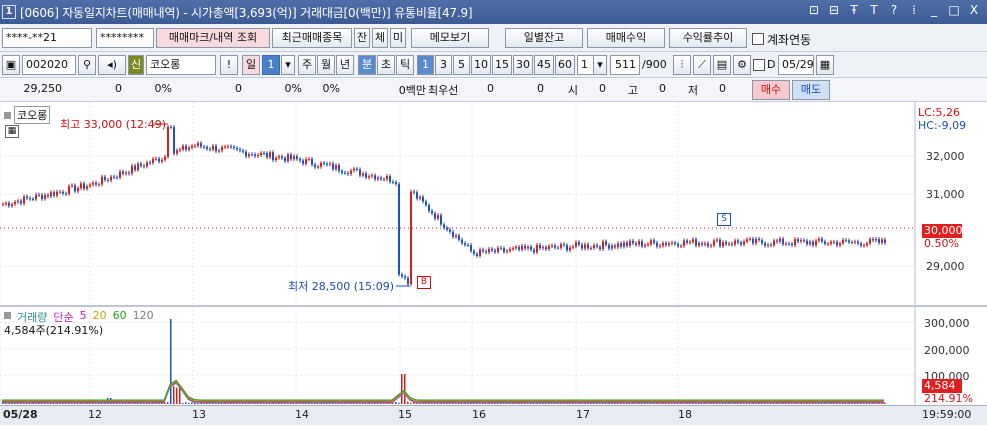 The width and height of the screenshot is (987, 428). What do you see at coordinates (450, 38) in the screenshot?
I see `memo-button: 메모보기` at bounding box center [450, 38].